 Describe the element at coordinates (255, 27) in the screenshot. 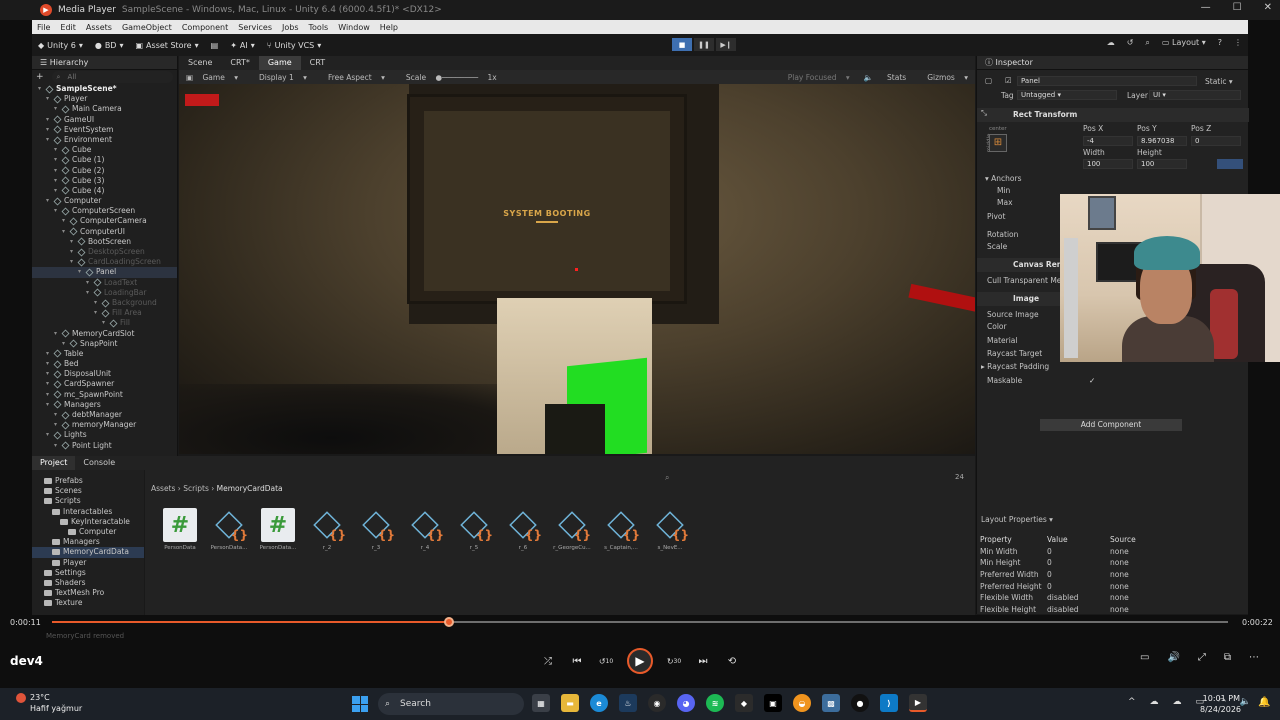

I see `menu-services: Services` at that location.